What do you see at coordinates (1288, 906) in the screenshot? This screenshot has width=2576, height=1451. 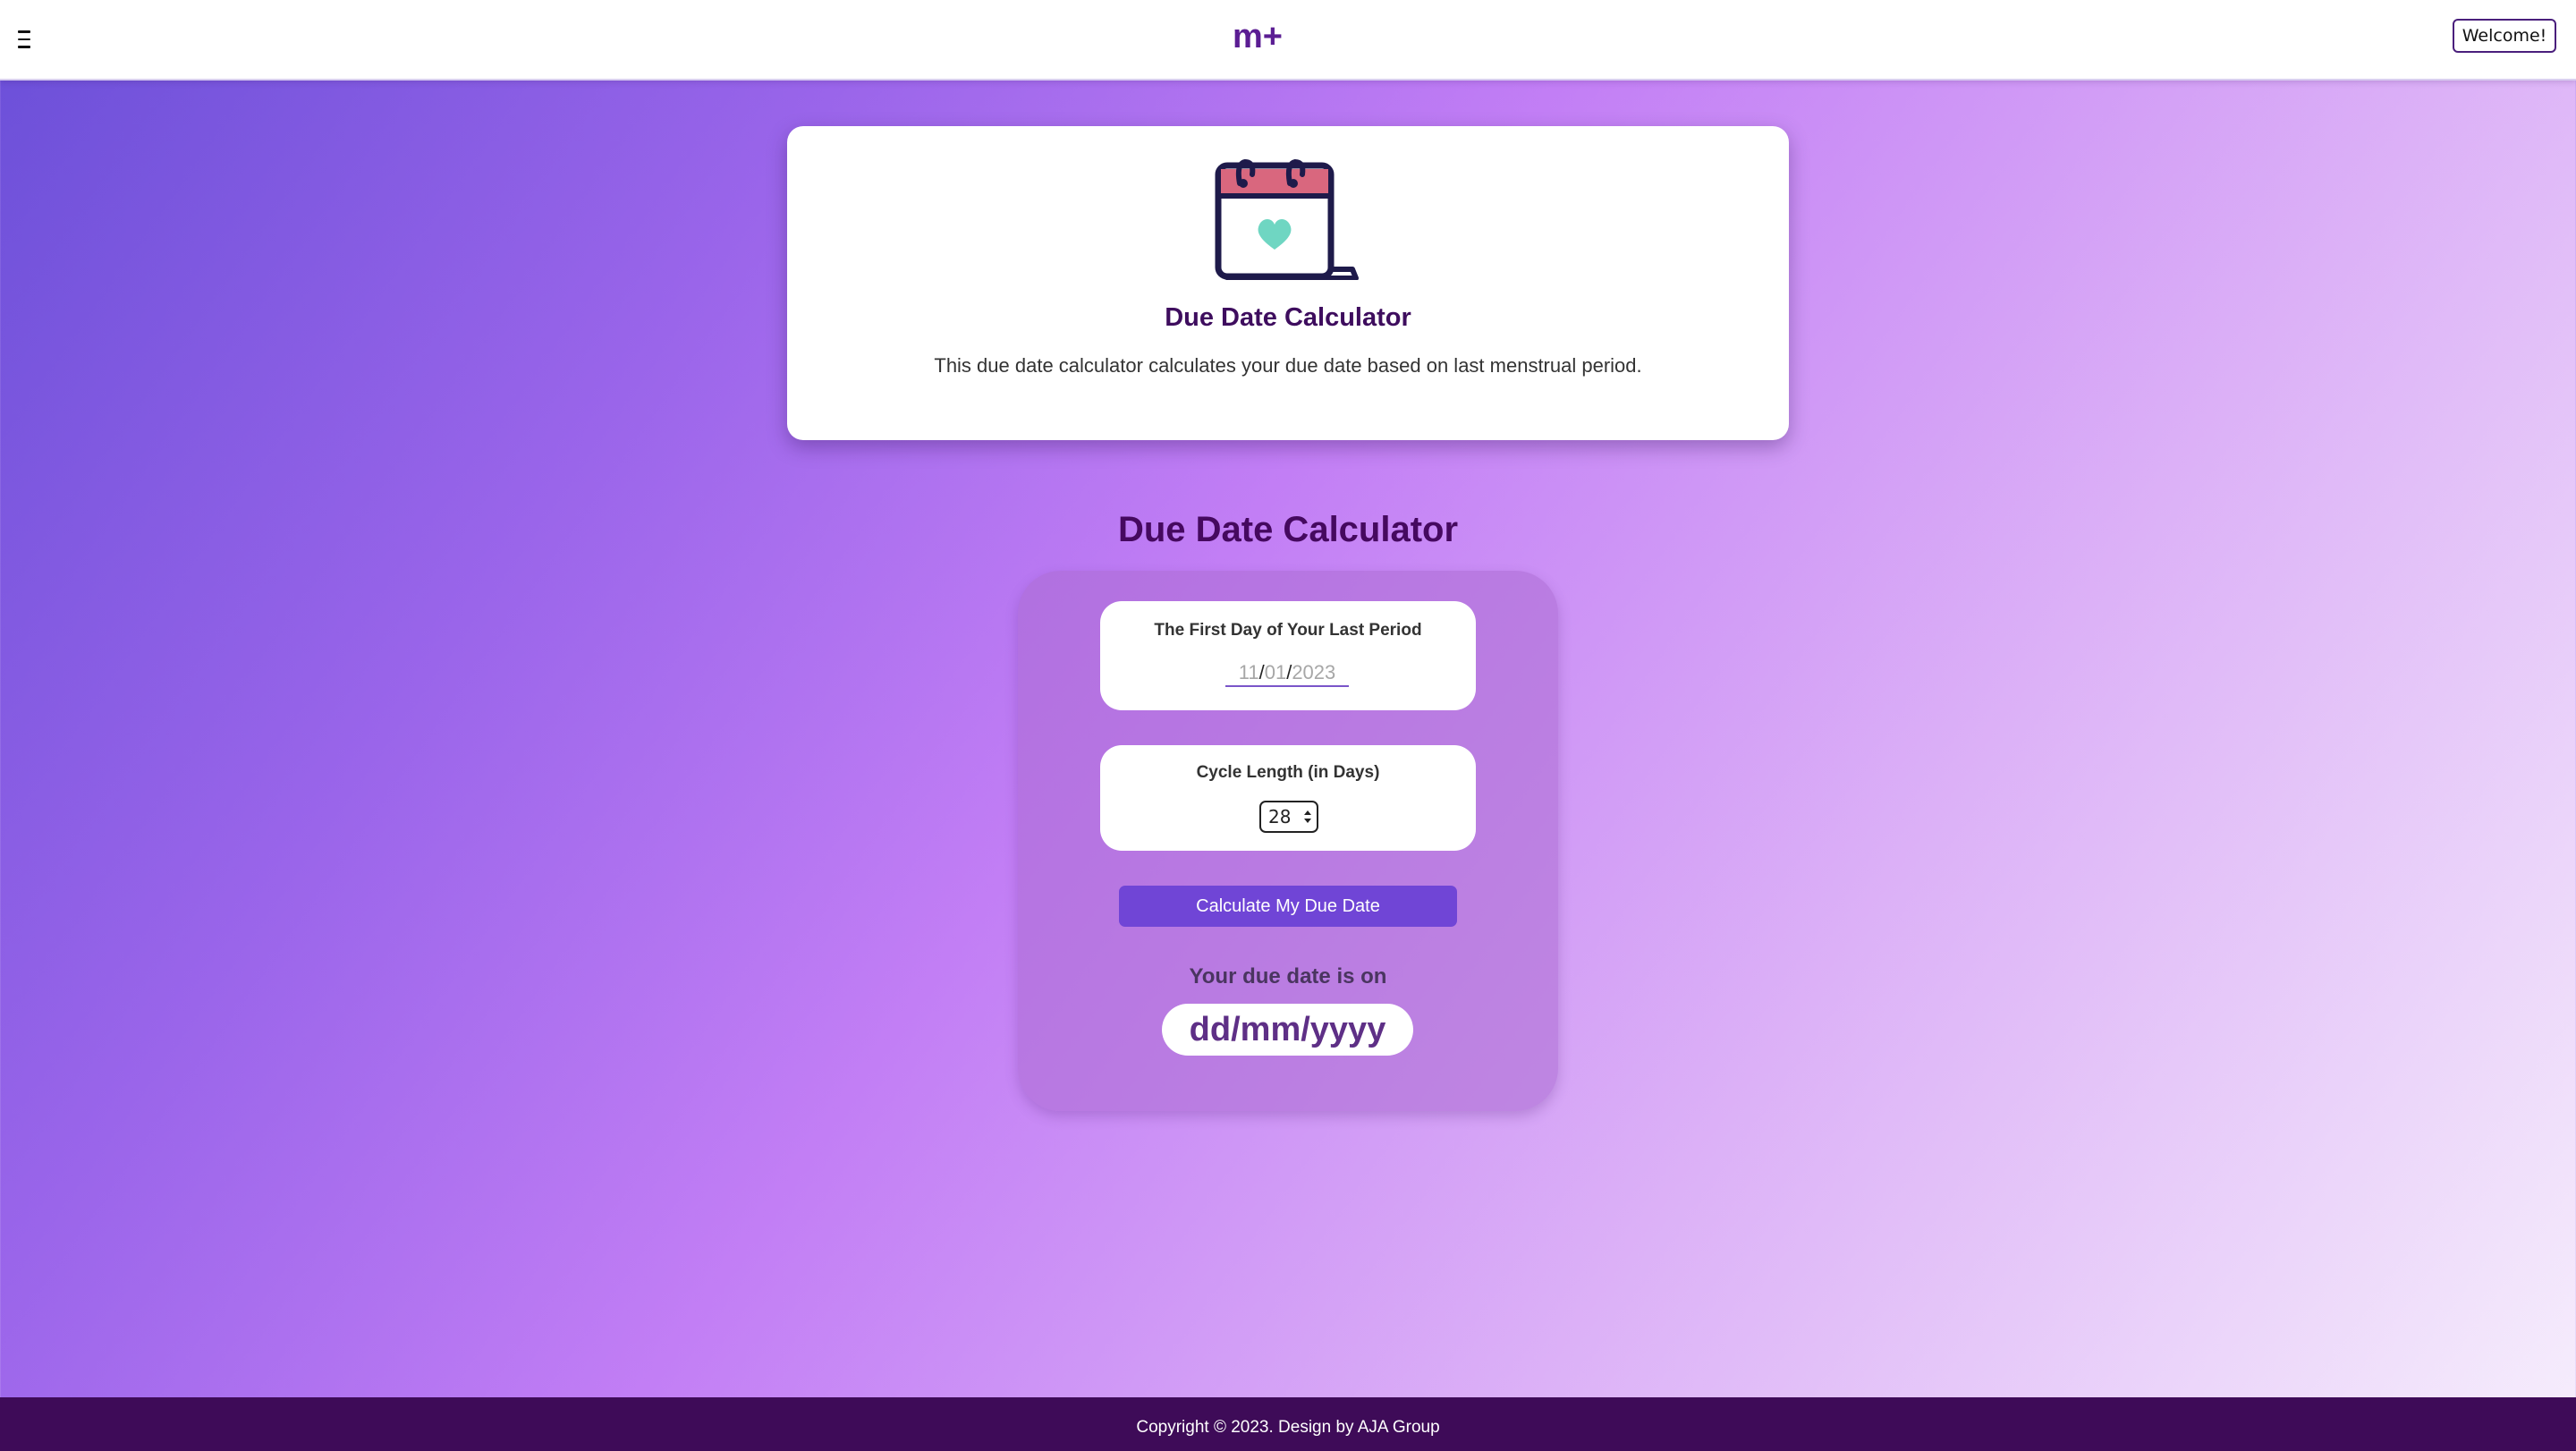 I see `calculate-due-date-button: Calculate My Due Date` at bounding box center [1288, 906].